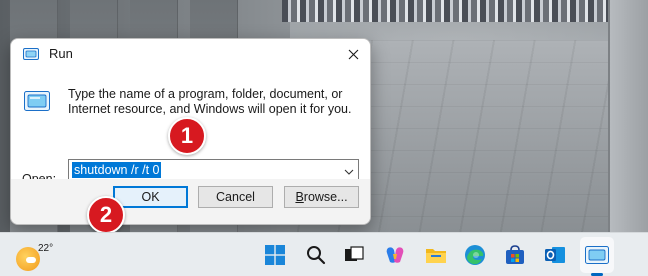 Image resolution: width=648 pixels, height=276 pixels. I want to click on windows-start-icon, so click(275, 255).